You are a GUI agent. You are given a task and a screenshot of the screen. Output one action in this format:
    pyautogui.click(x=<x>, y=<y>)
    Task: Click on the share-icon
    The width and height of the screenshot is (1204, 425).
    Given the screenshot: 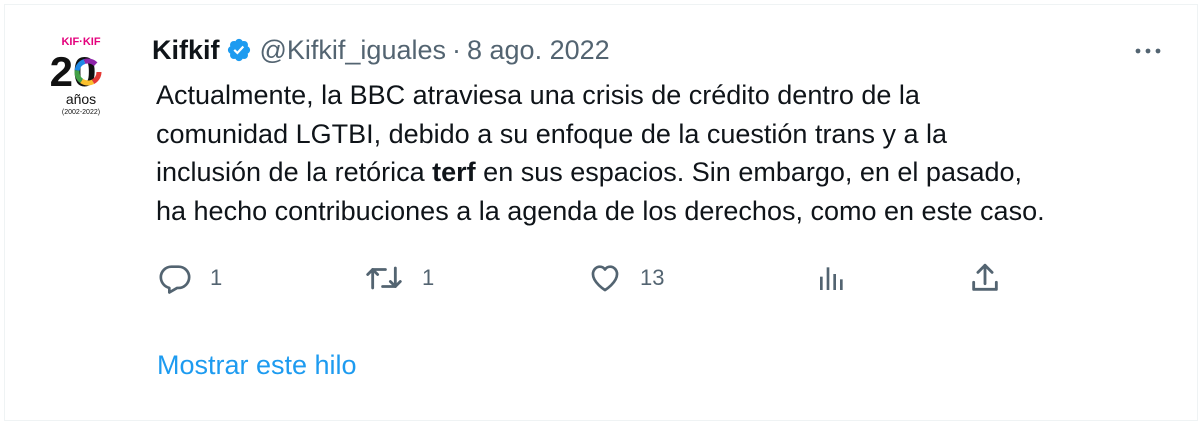 What is the action you would take?
    pyautogui.click(x=985, y=278)
    